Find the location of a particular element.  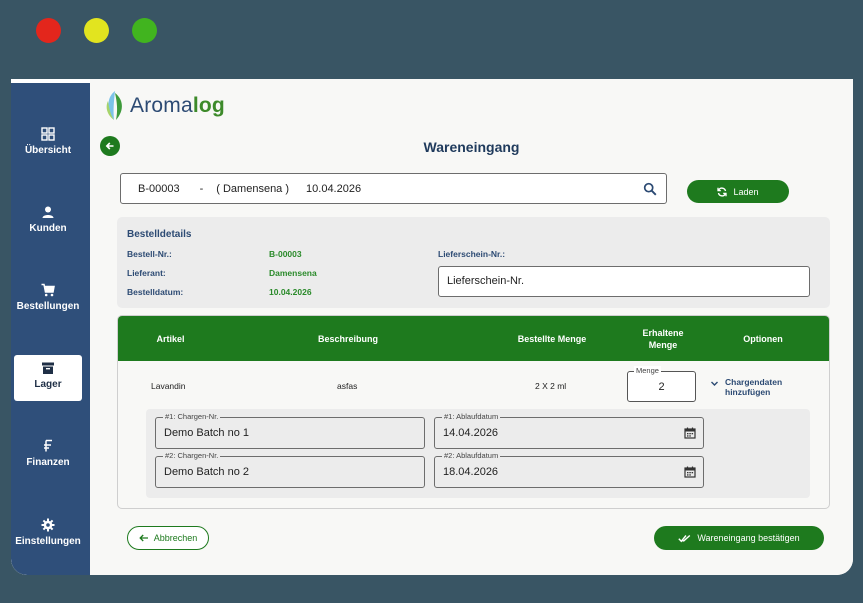

supplier-label: Lieferant: is located at coordinates (146, 273).